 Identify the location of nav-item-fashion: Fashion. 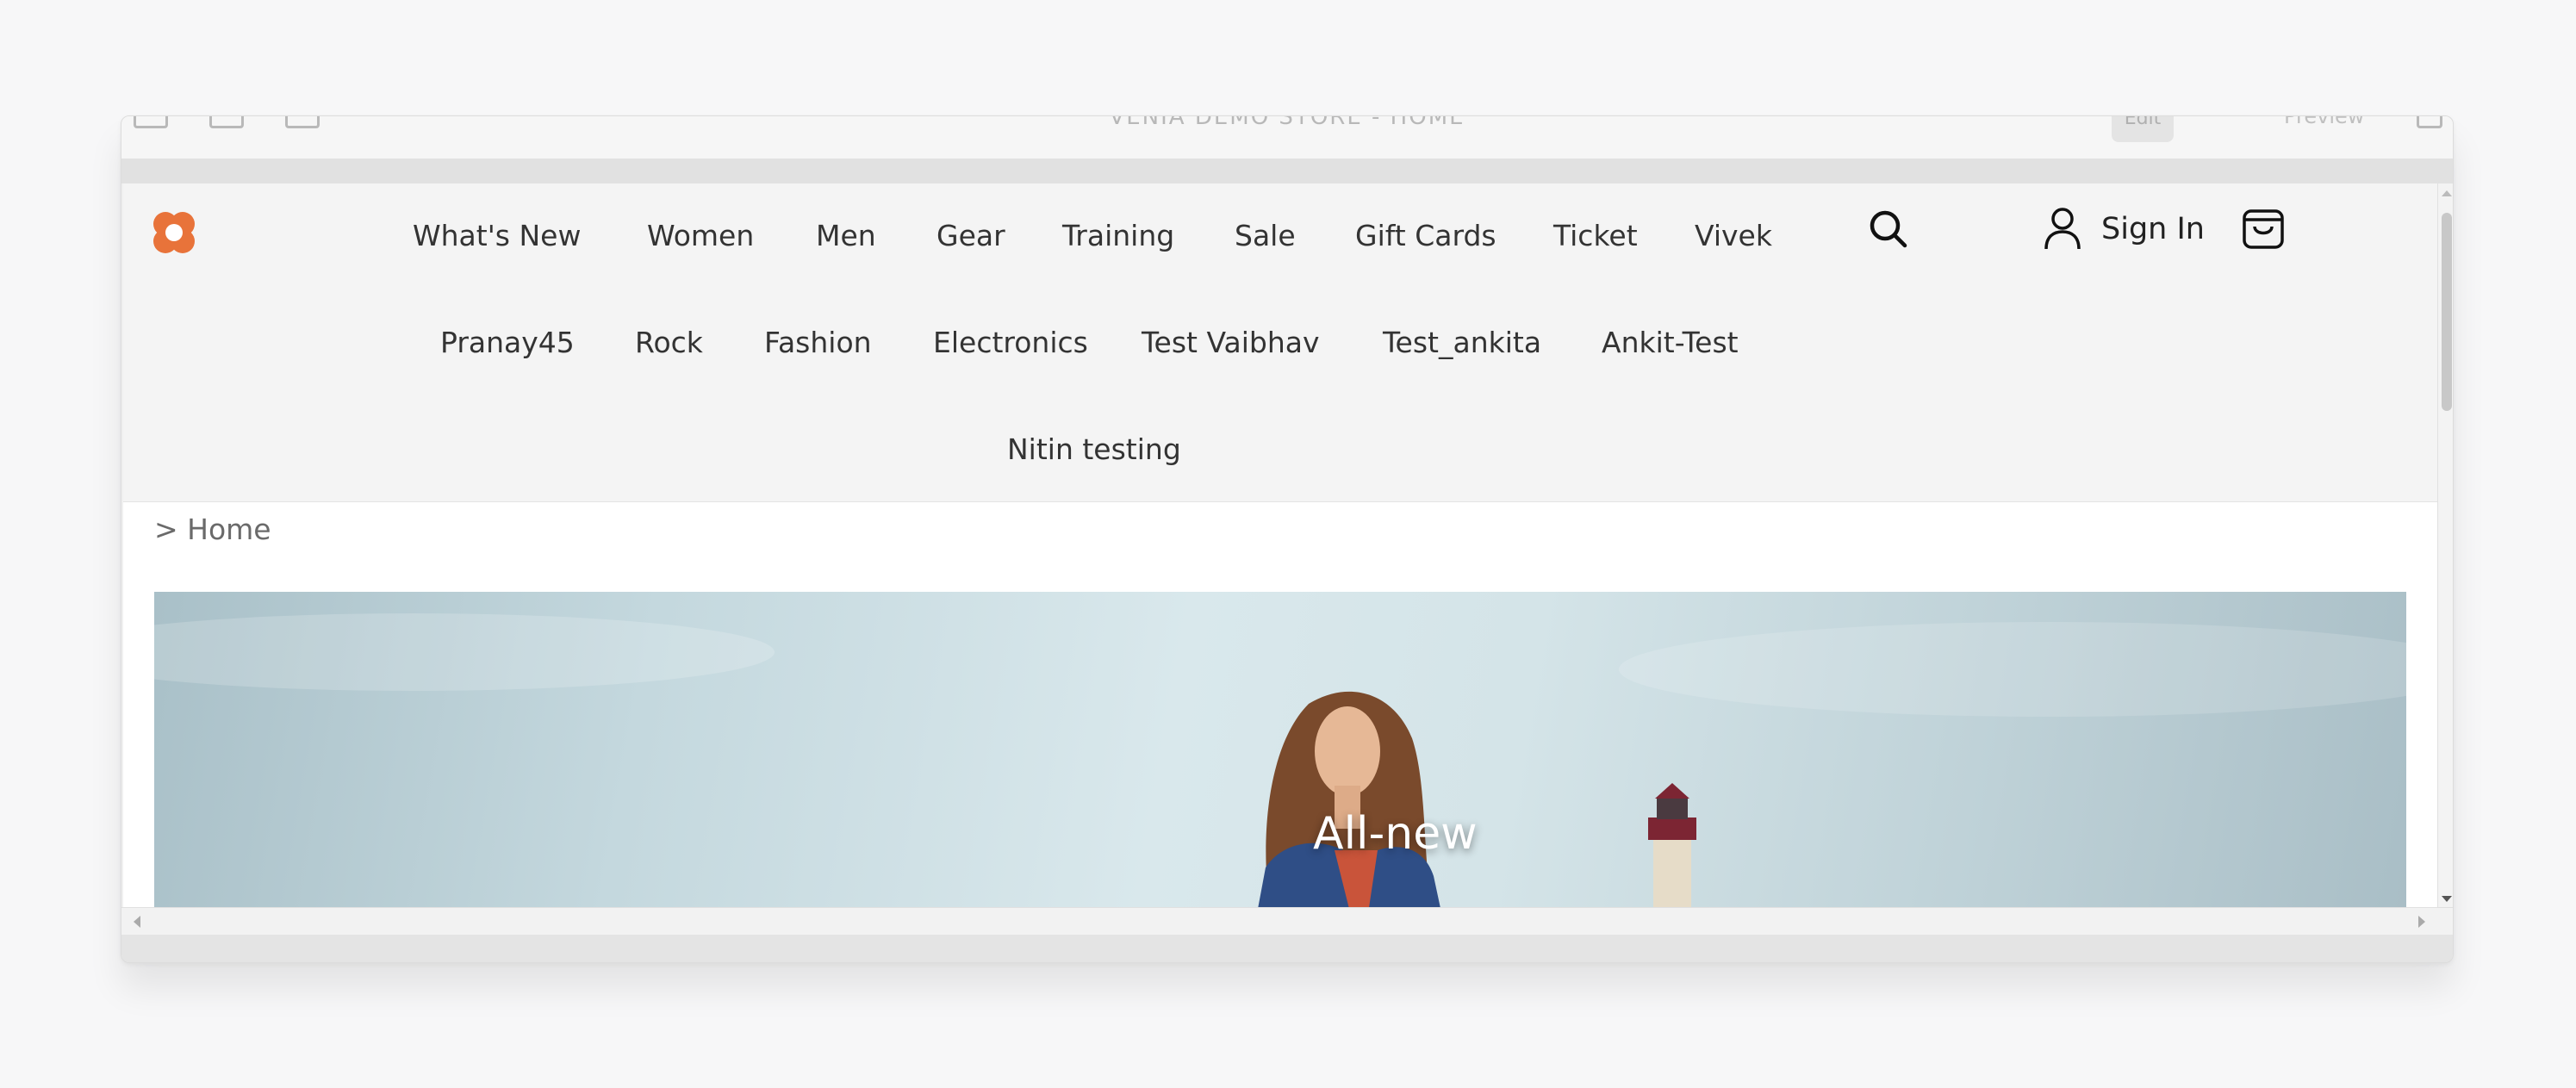
(818, 342).